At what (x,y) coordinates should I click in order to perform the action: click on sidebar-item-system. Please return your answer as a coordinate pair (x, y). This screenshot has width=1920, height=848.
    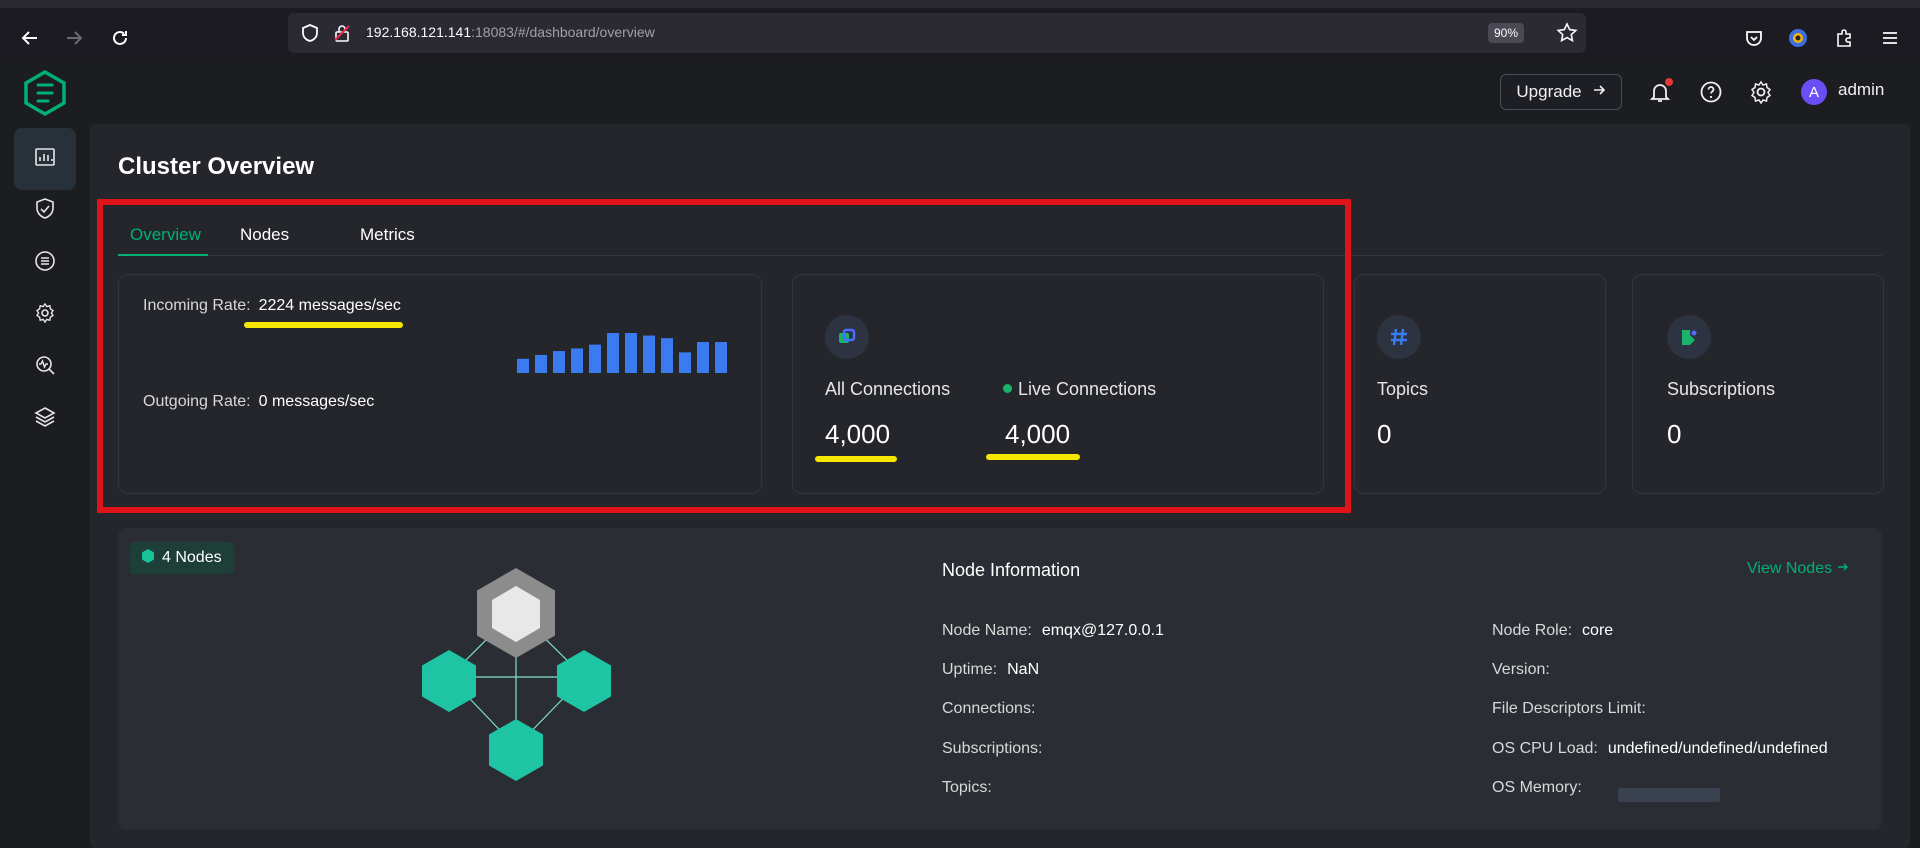
    Looking at the image, I should click on (45, 419).